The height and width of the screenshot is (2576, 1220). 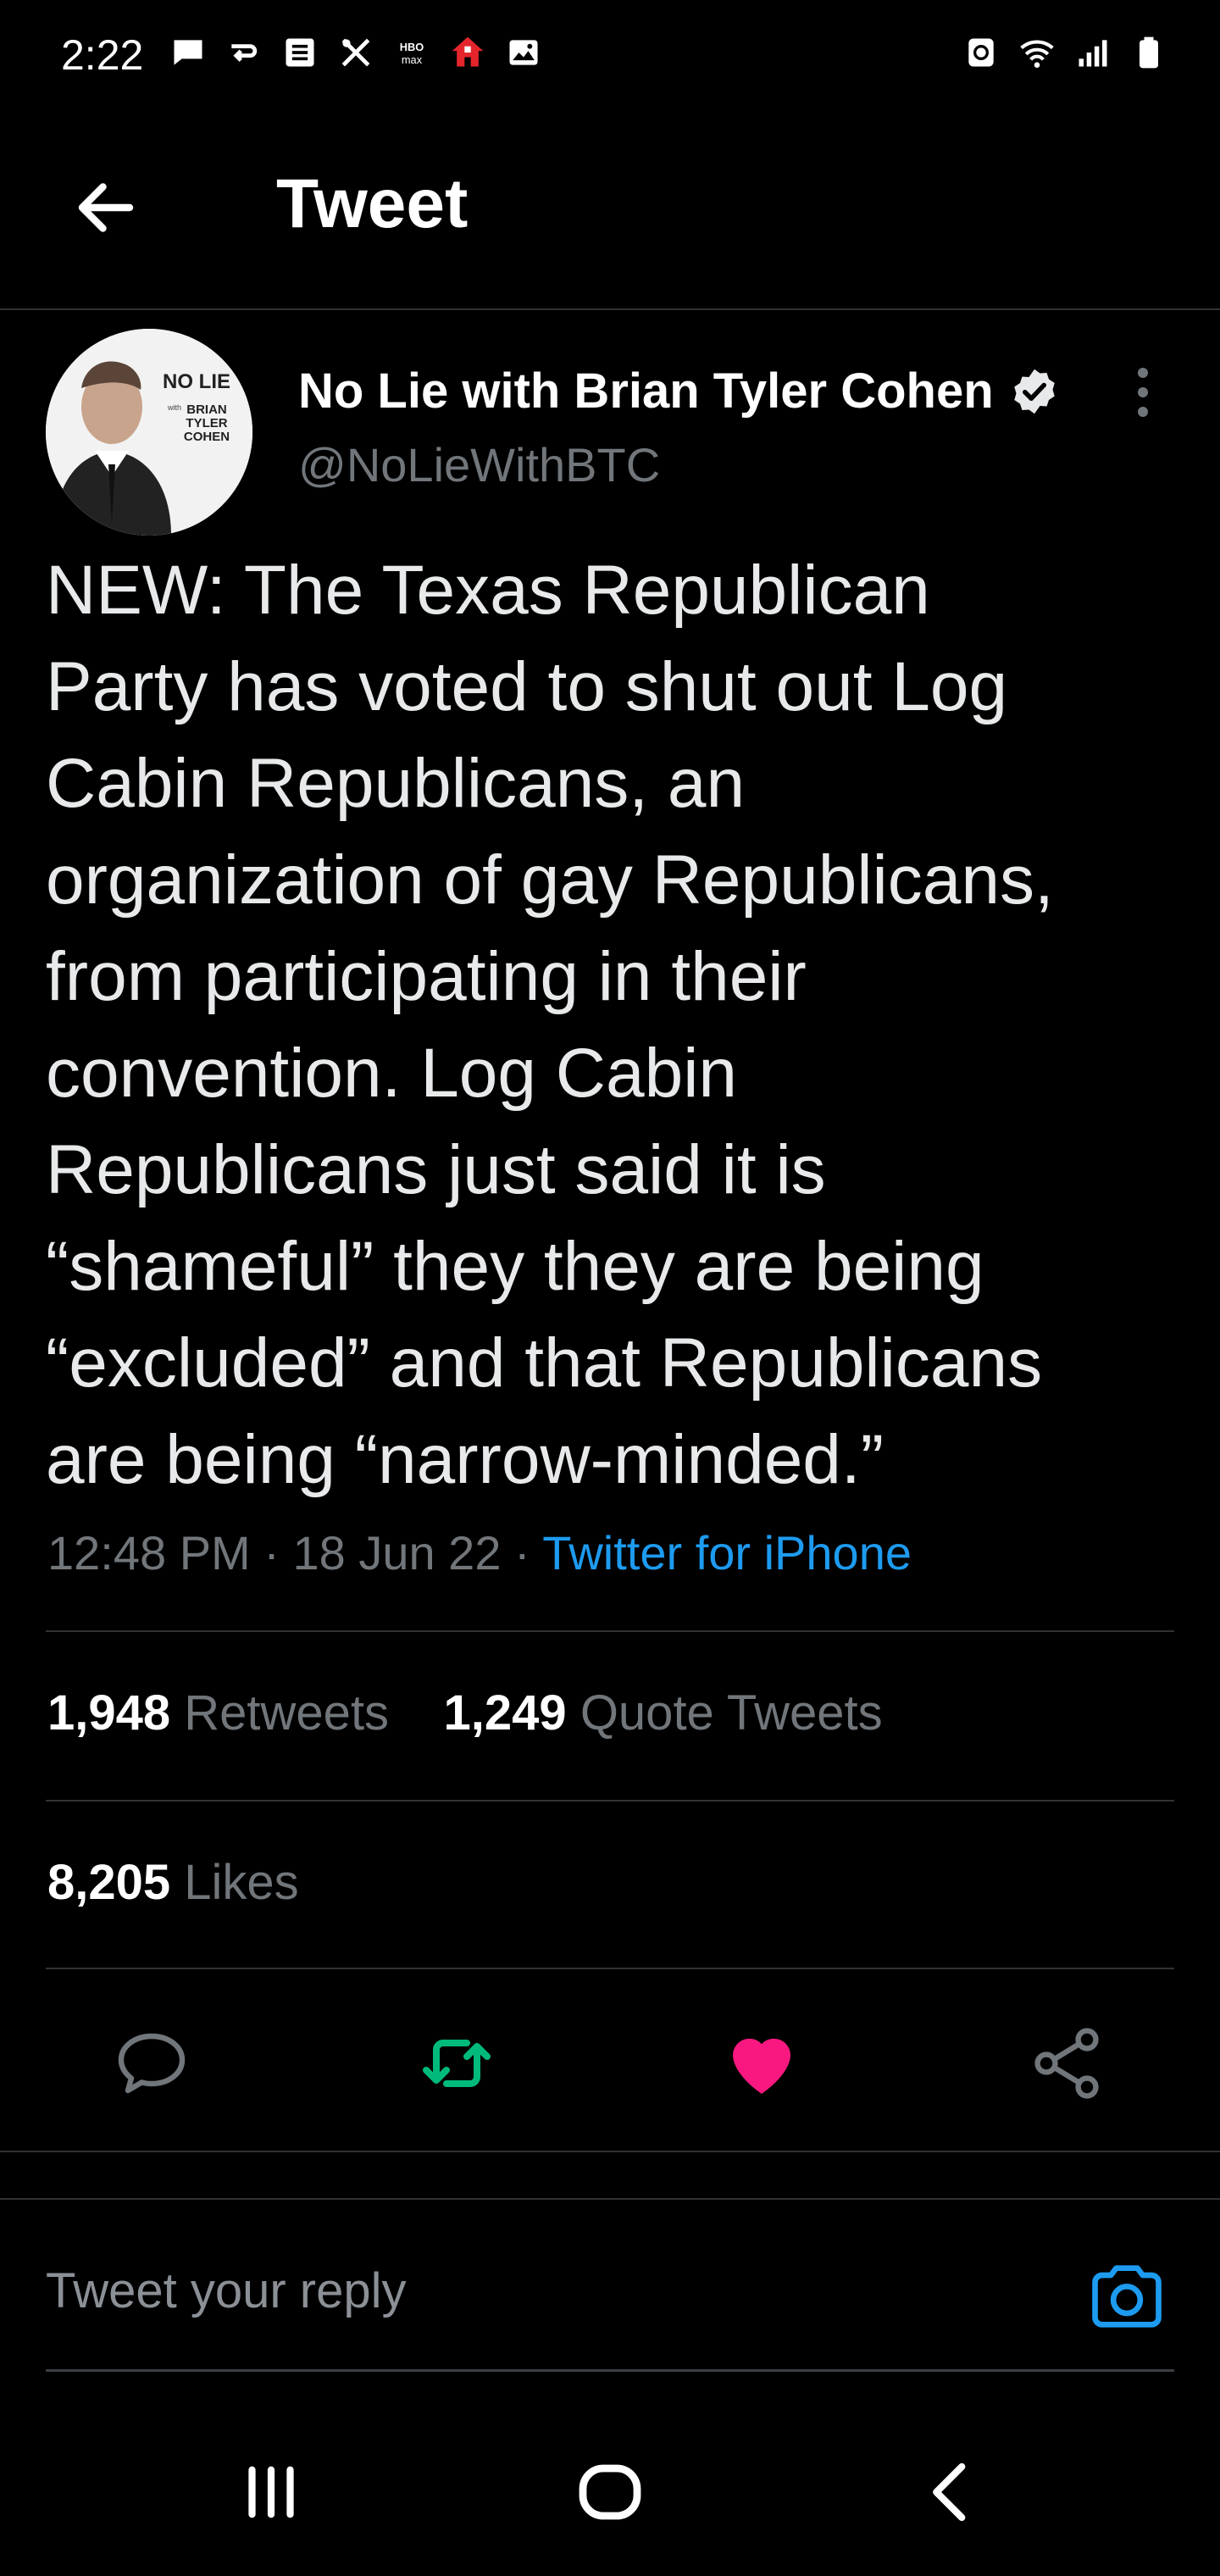 What do you see at coordinates (467, 52) in the screenshot?
I see `home-icon` at bounding box center [467, 52].